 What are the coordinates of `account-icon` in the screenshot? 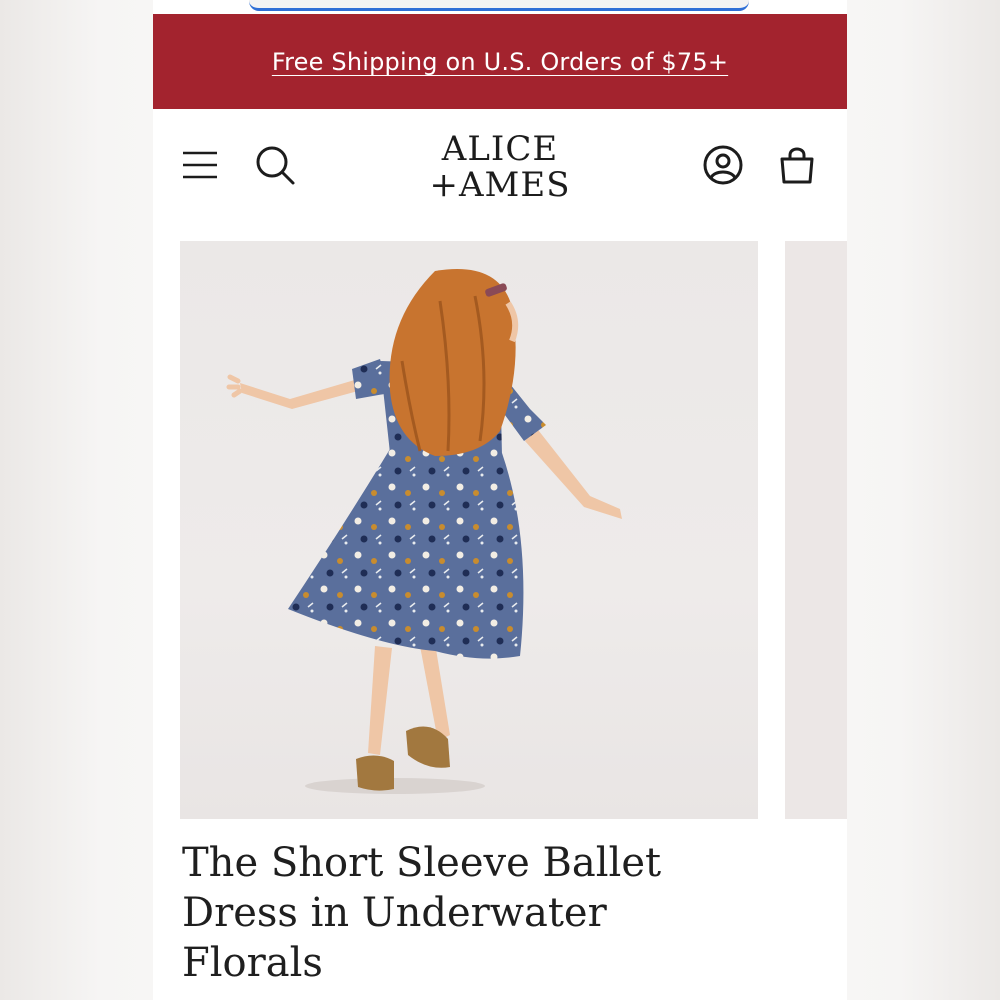 It's located at (723, 165).